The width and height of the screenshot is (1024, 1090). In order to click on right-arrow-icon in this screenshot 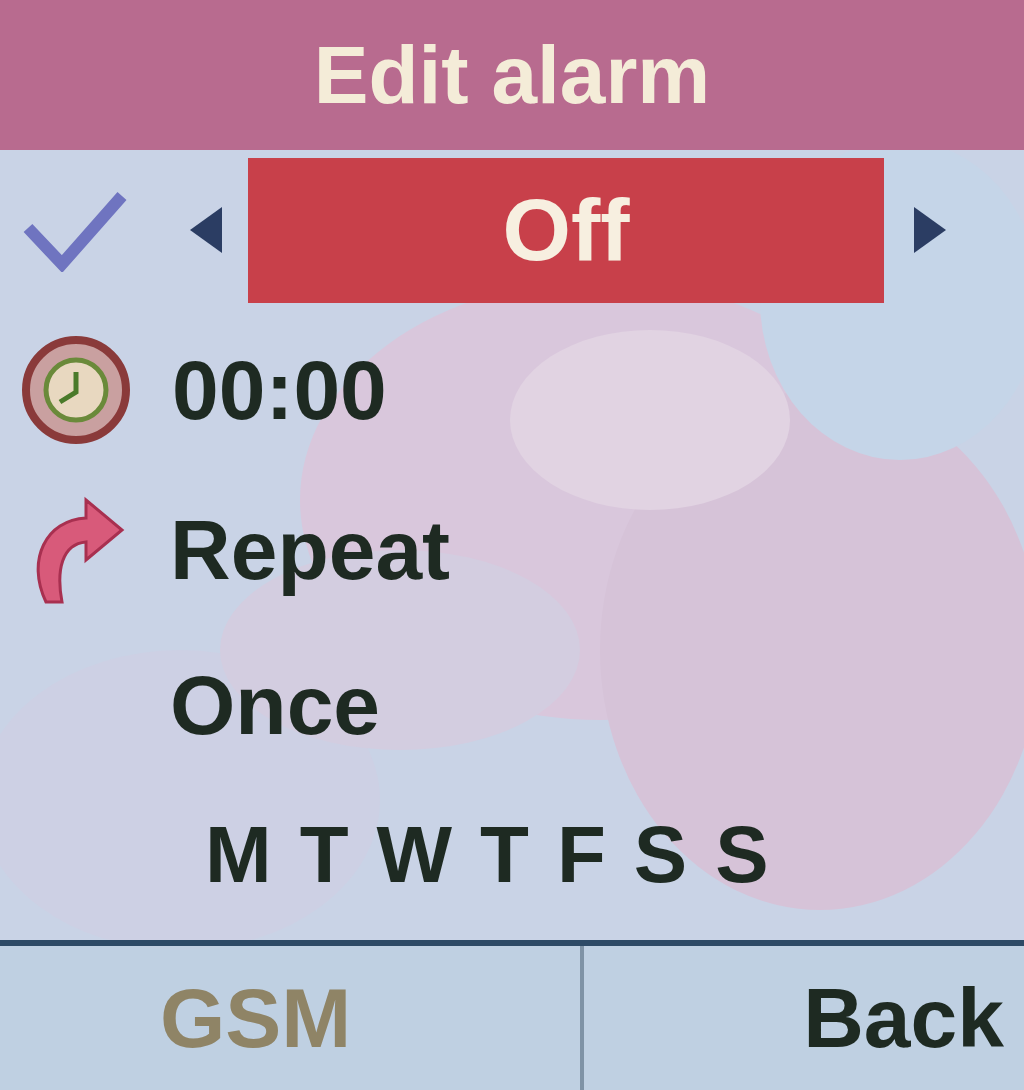, I will do `click(930, 230)`.